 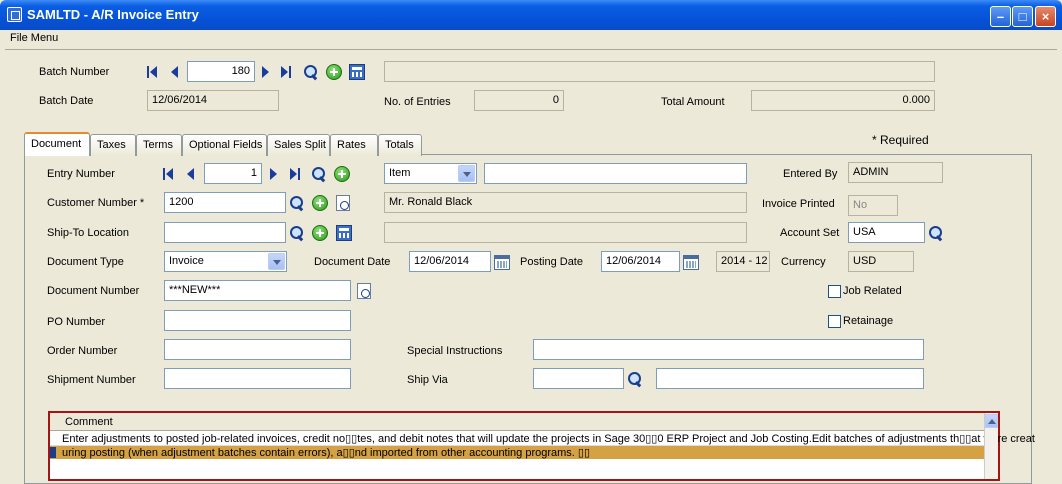 I want to click on batch-info-icon, so click(x=357, y=72).